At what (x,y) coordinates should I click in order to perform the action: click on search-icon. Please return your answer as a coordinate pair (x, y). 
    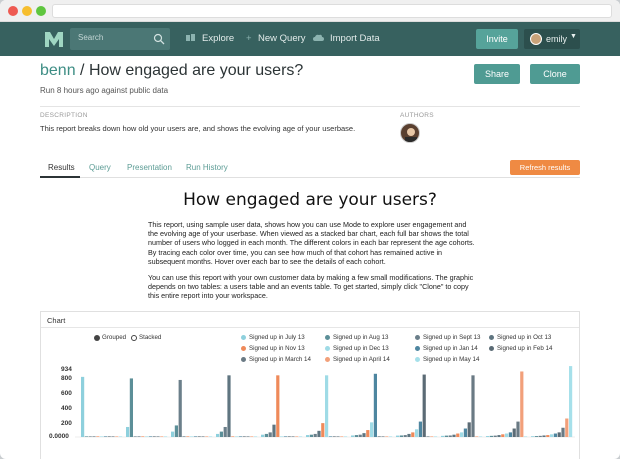
    Looking at the image, I should click on (159, 39).